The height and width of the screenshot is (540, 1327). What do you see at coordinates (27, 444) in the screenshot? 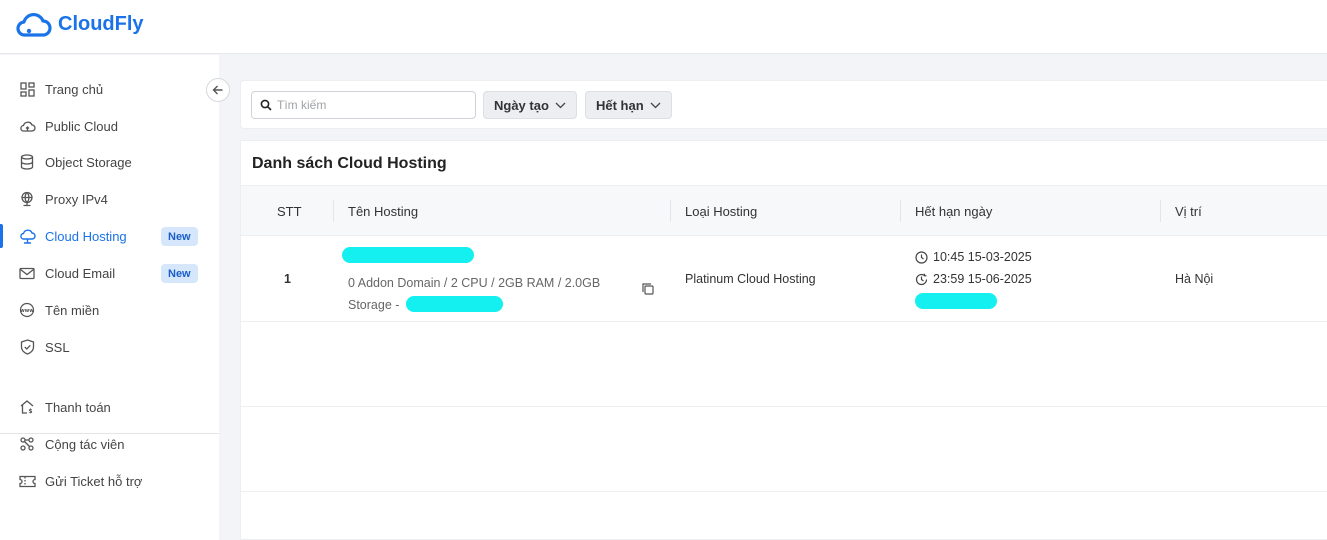
I see `network-icon` at bounding box center [27, 444].